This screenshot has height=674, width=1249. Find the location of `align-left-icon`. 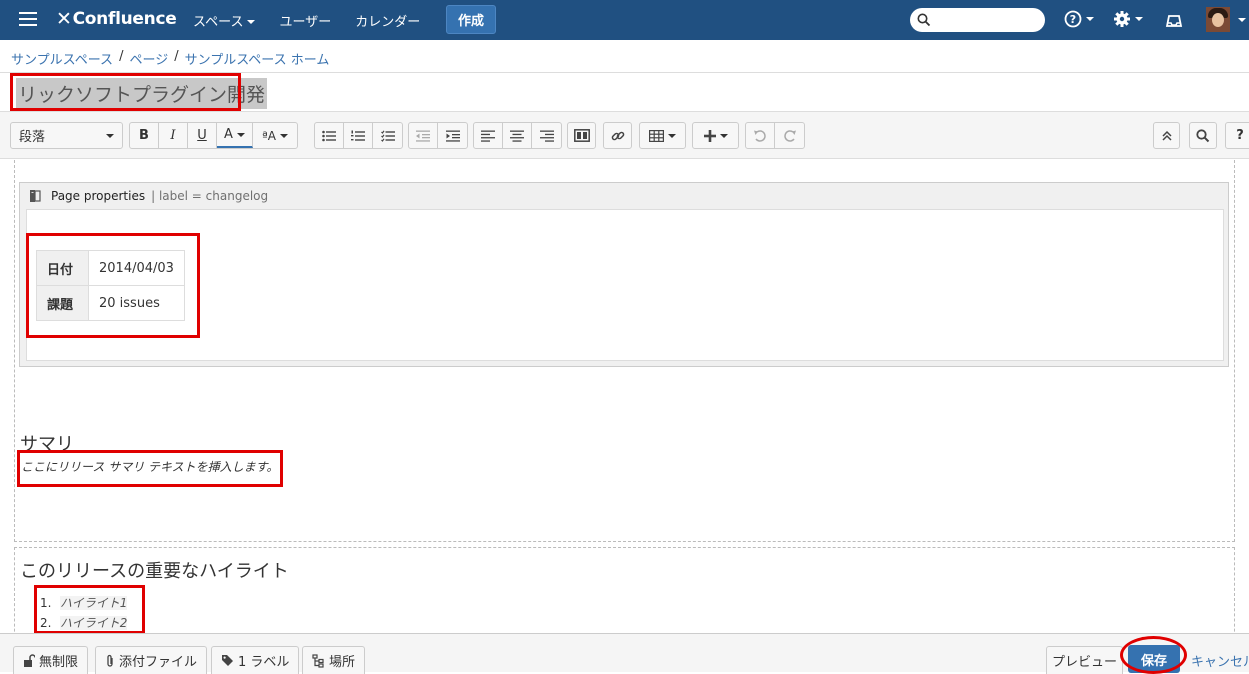

align-left-icon is located at coordinates (488, 136).